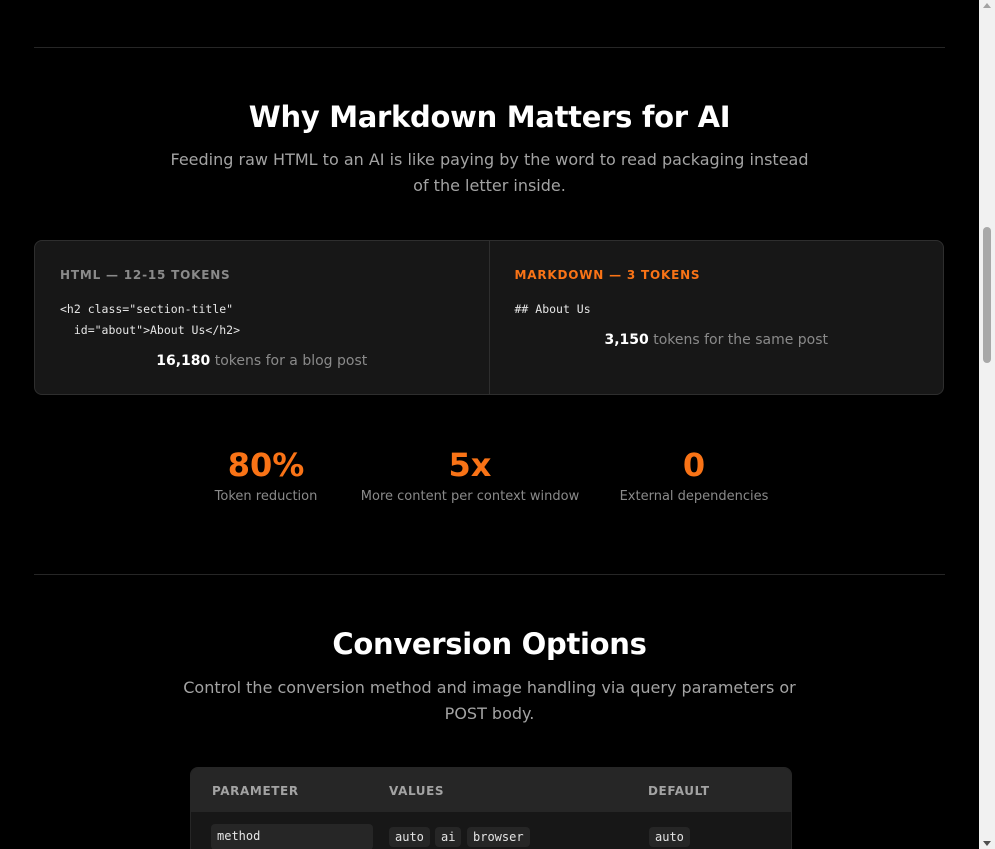  Describe the element at coordinates (987, 843) in the screenshot. I see `scroll-down-arrow-icon` at that location.